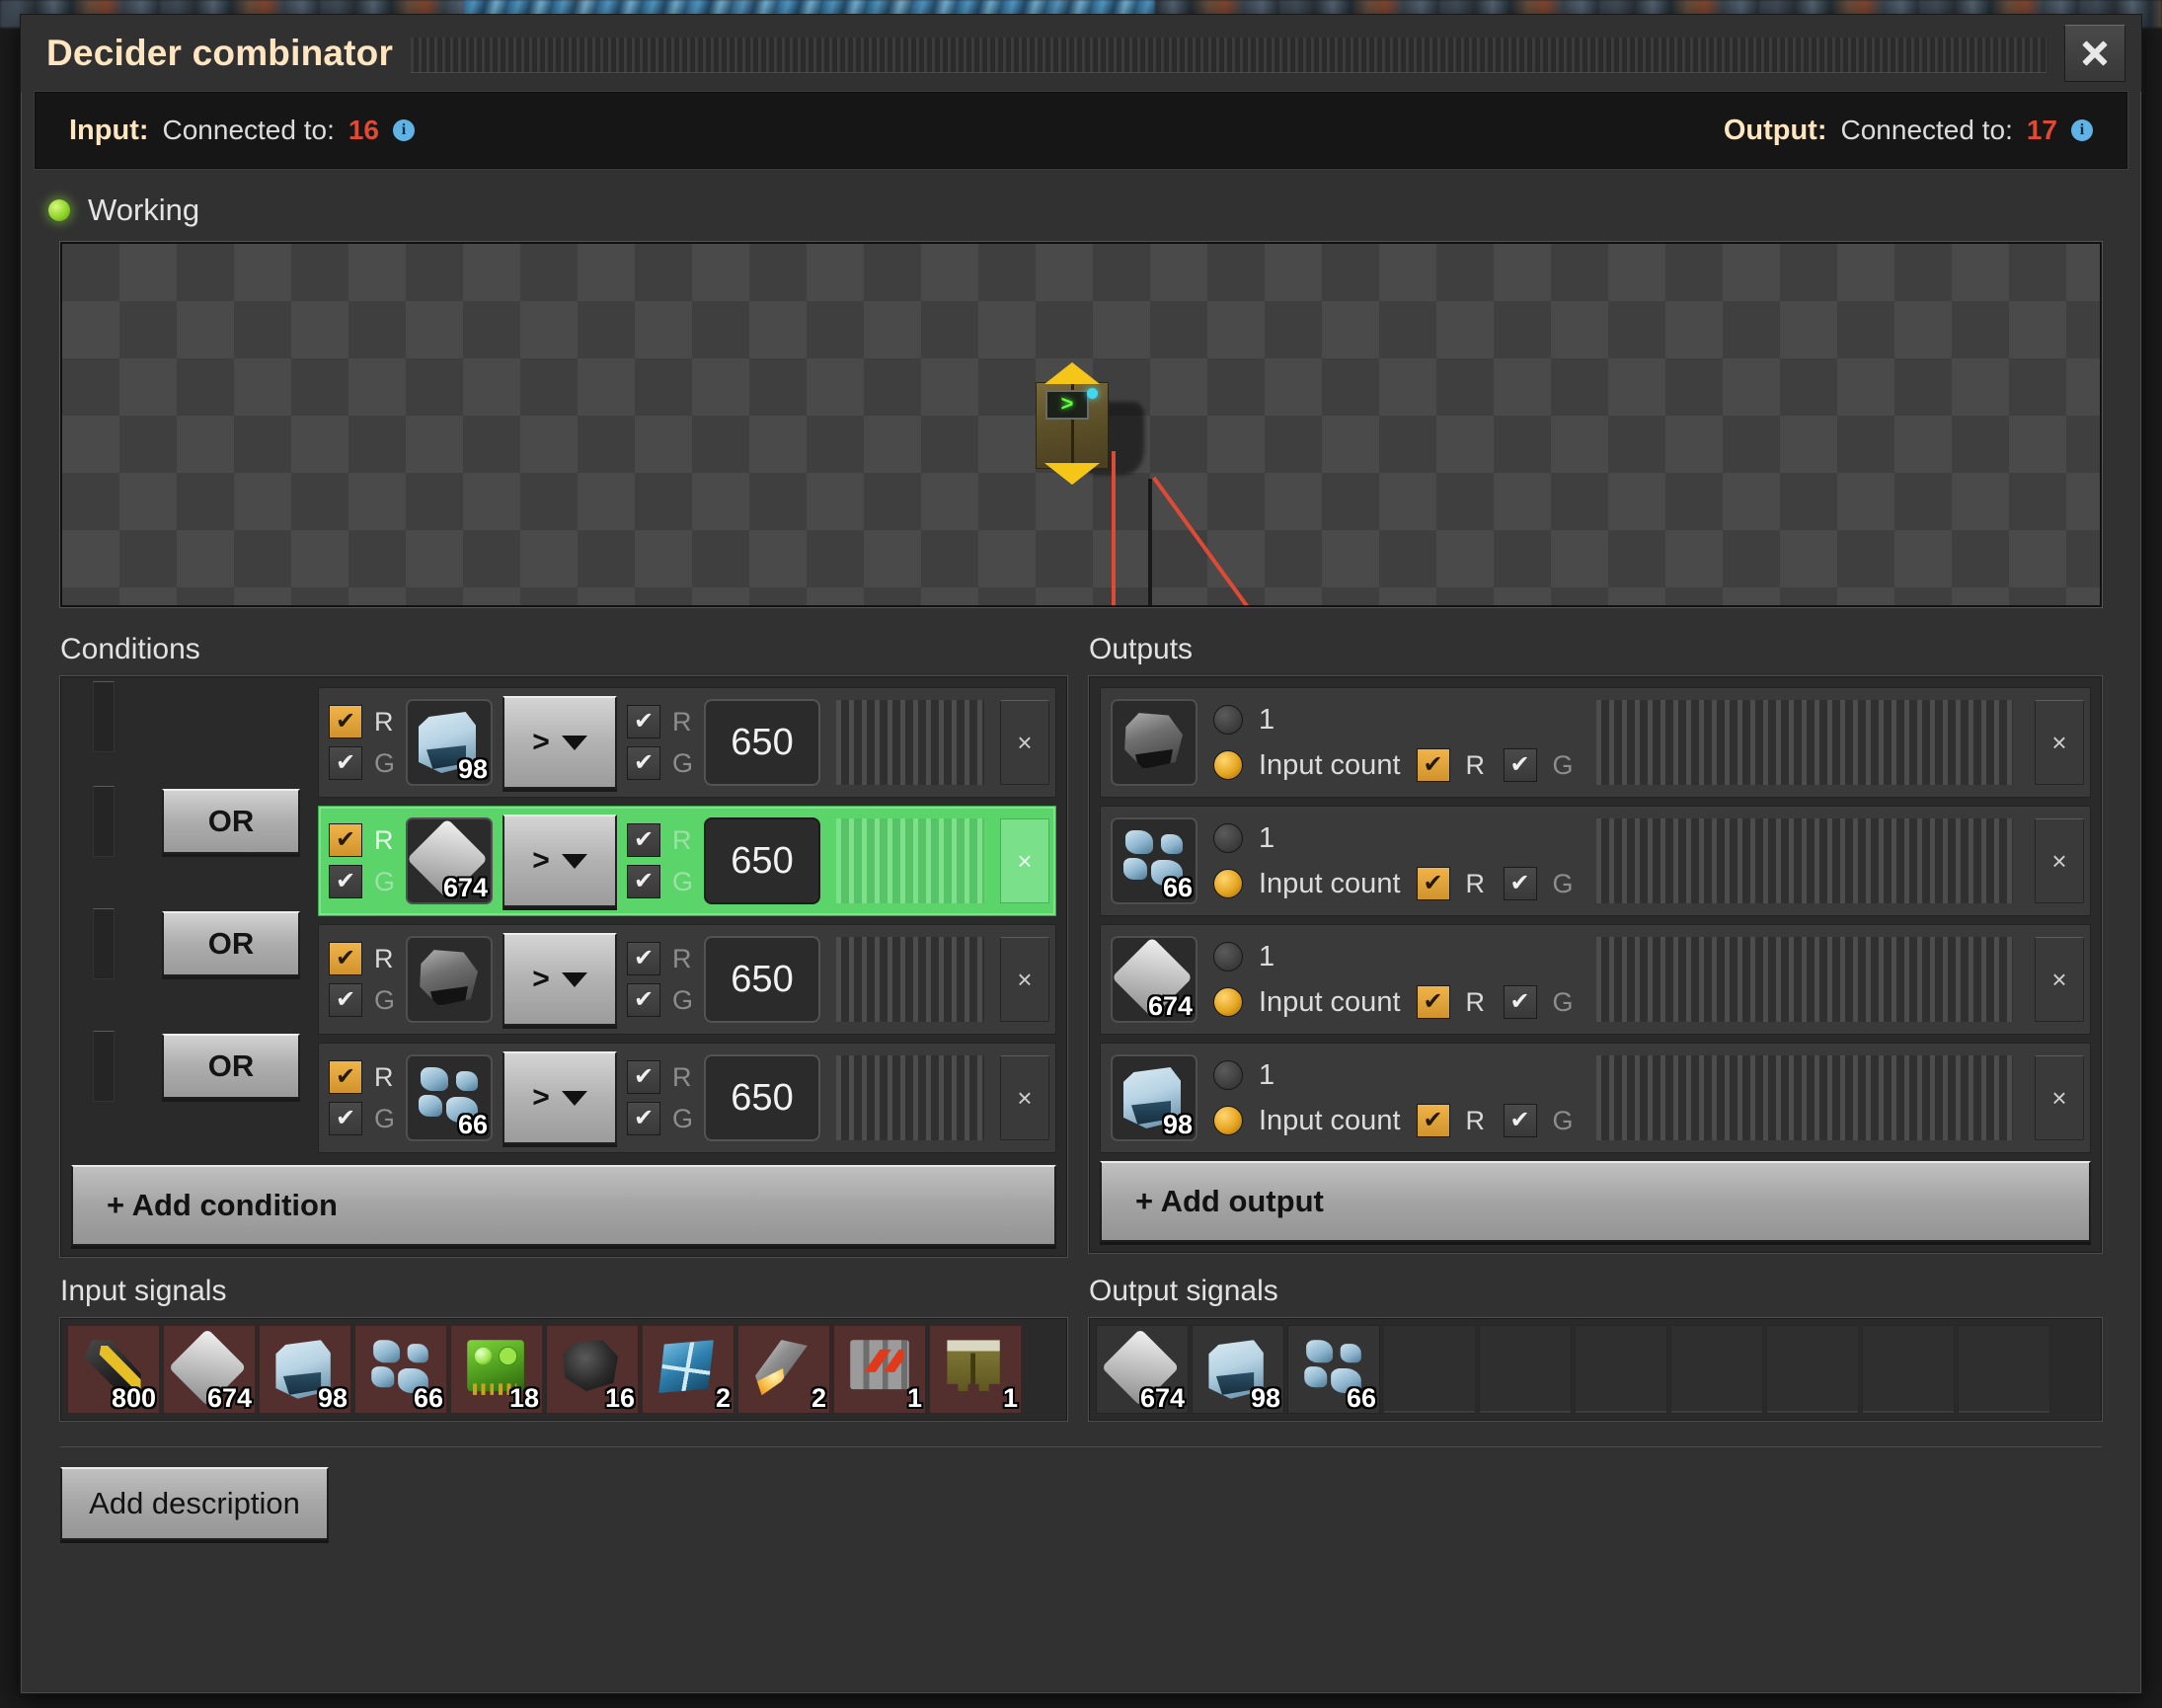 The width and height of the screenshot is (2162, 1708). I want to click on condition-row: ✔ R ✔ G 674 > ✔ R ✔ G 650 ×, so click(687, 861).